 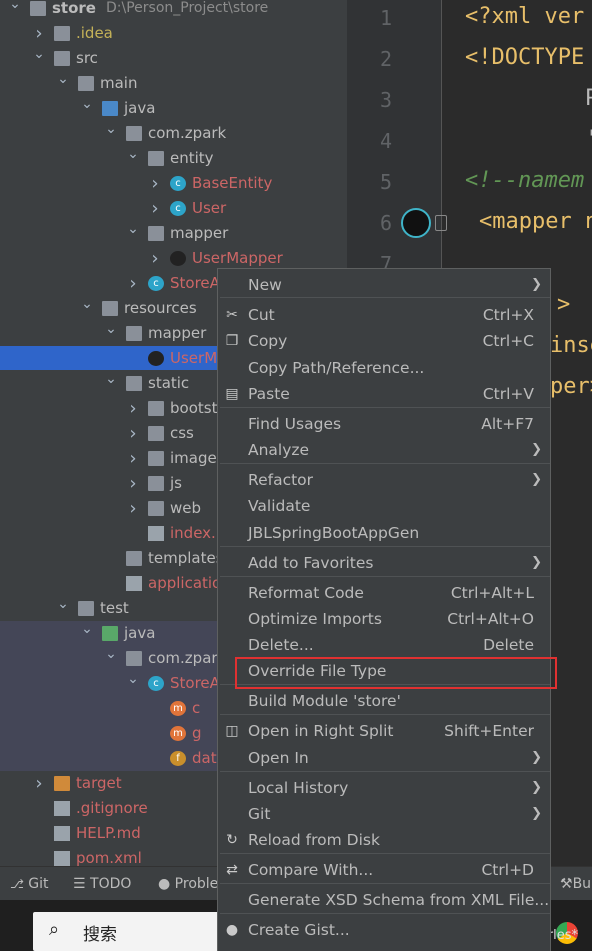 I want to click on menu-item: ▤ Paste Ctrl+V, so click(x=384, y=394).